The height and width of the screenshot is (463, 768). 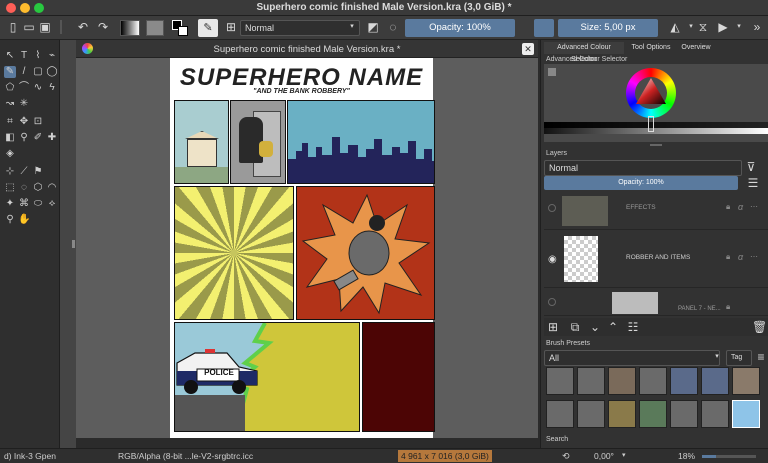 What do you see at coordinates (753, 183) in the screenshot?
I see `layer-properties-icon: ☰` at bounding box center [753, 183].